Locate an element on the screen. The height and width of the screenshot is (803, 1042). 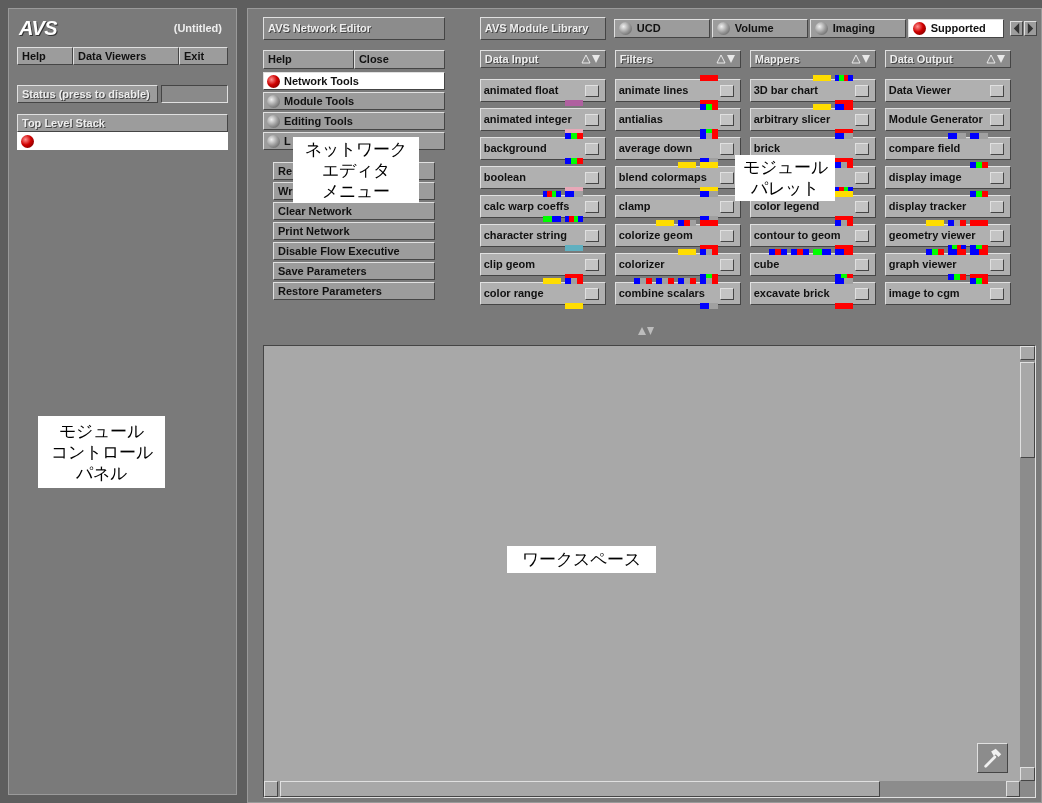
annotation-text: エディタ is located at coordinates (356, 170).